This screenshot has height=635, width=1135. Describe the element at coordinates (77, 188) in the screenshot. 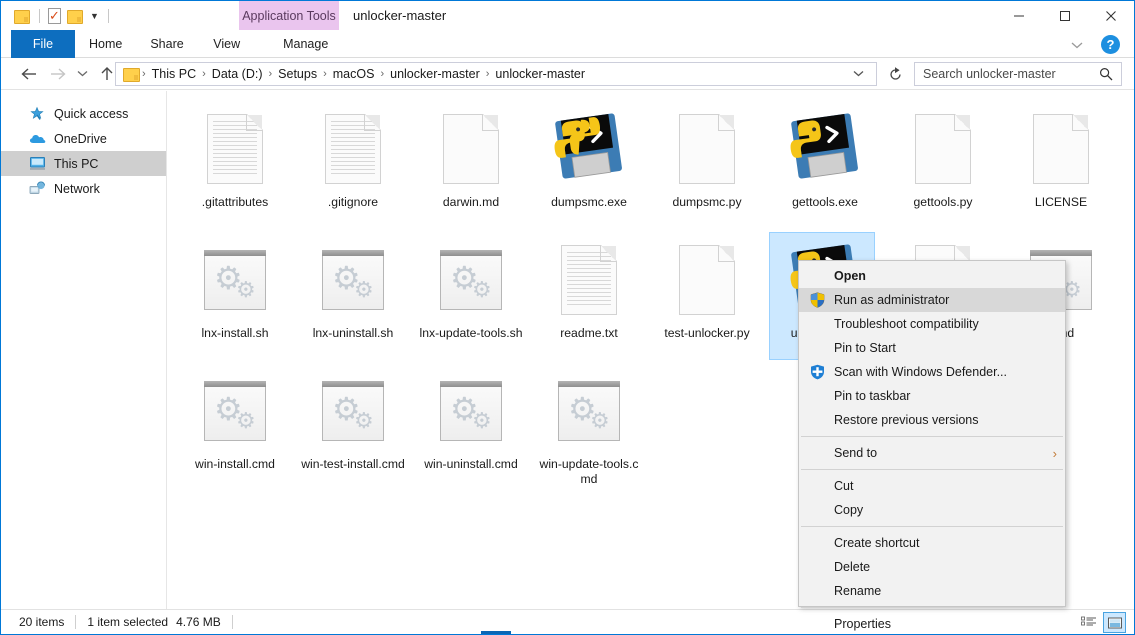

I see `sidebar-item-label: Network` at that location.